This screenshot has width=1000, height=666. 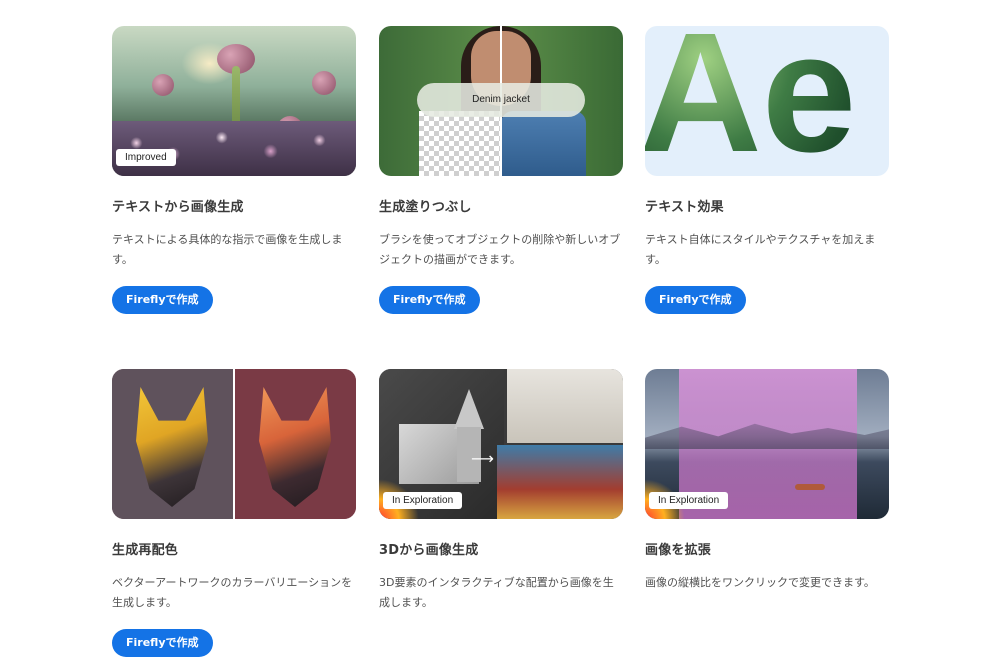 I want to click on text-effects-thumbnail: Ae, so click(x=767, y=101).